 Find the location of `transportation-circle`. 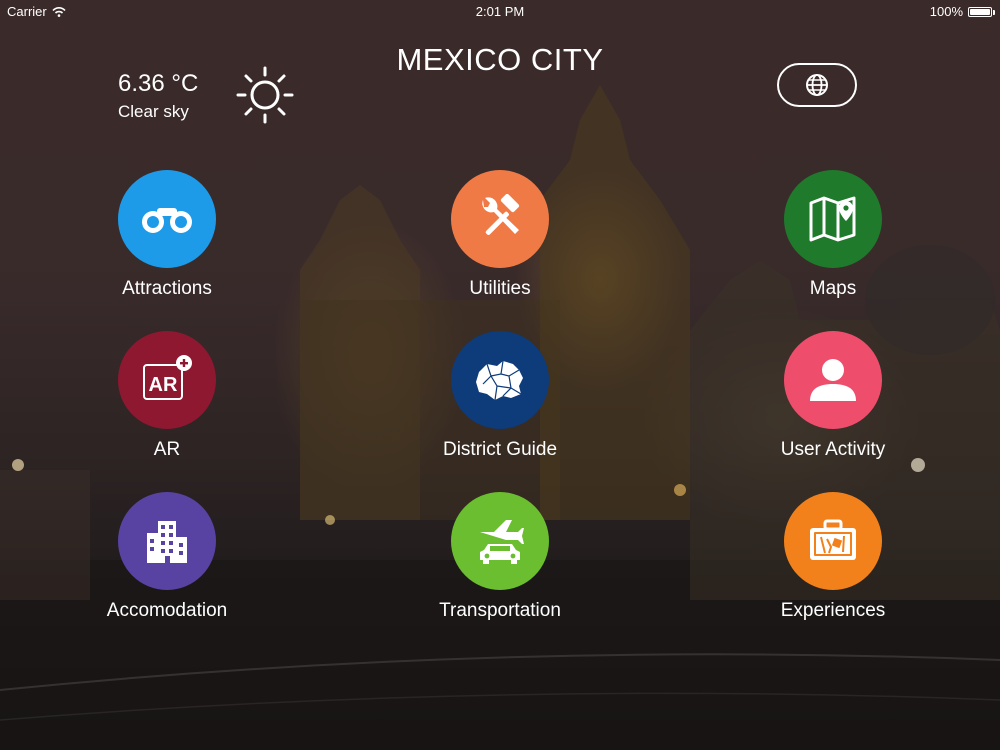

transportation-circle is located at coordinates (500, 541).